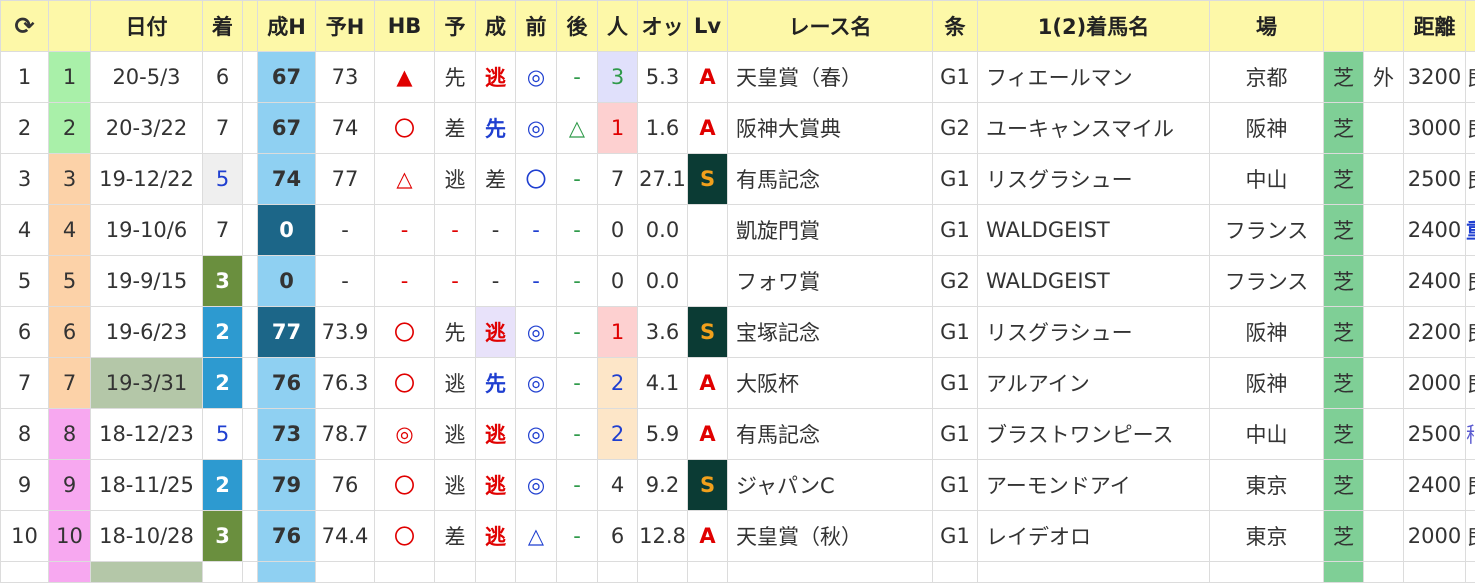  What do you see at coordinates (536, 26) in the screenshot?
I see `col-mae: 前` at bounding box center [536, 26].